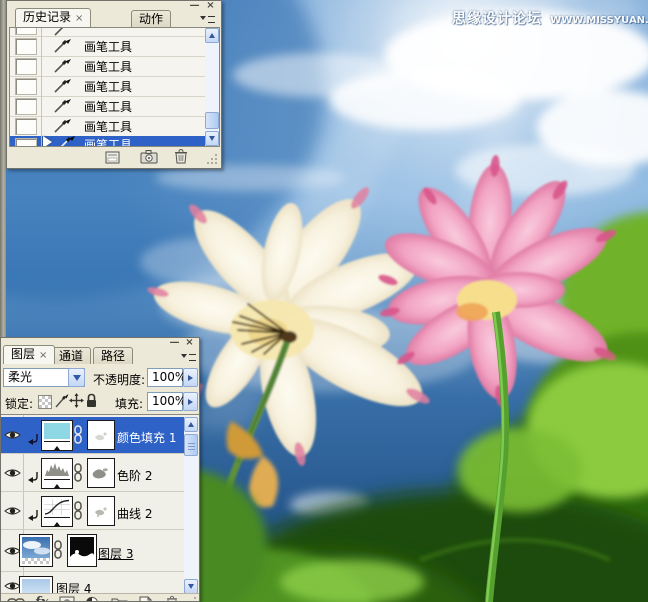 Image resolution: width=648 pixels, height=602 pixels. I want to click on tab-actions: 动作, so click(151, 18).